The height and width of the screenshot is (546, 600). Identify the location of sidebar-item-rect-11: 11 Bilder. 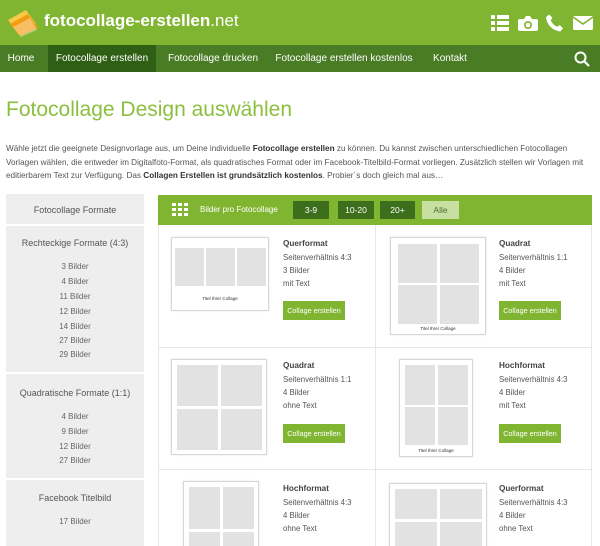
(75, 296).